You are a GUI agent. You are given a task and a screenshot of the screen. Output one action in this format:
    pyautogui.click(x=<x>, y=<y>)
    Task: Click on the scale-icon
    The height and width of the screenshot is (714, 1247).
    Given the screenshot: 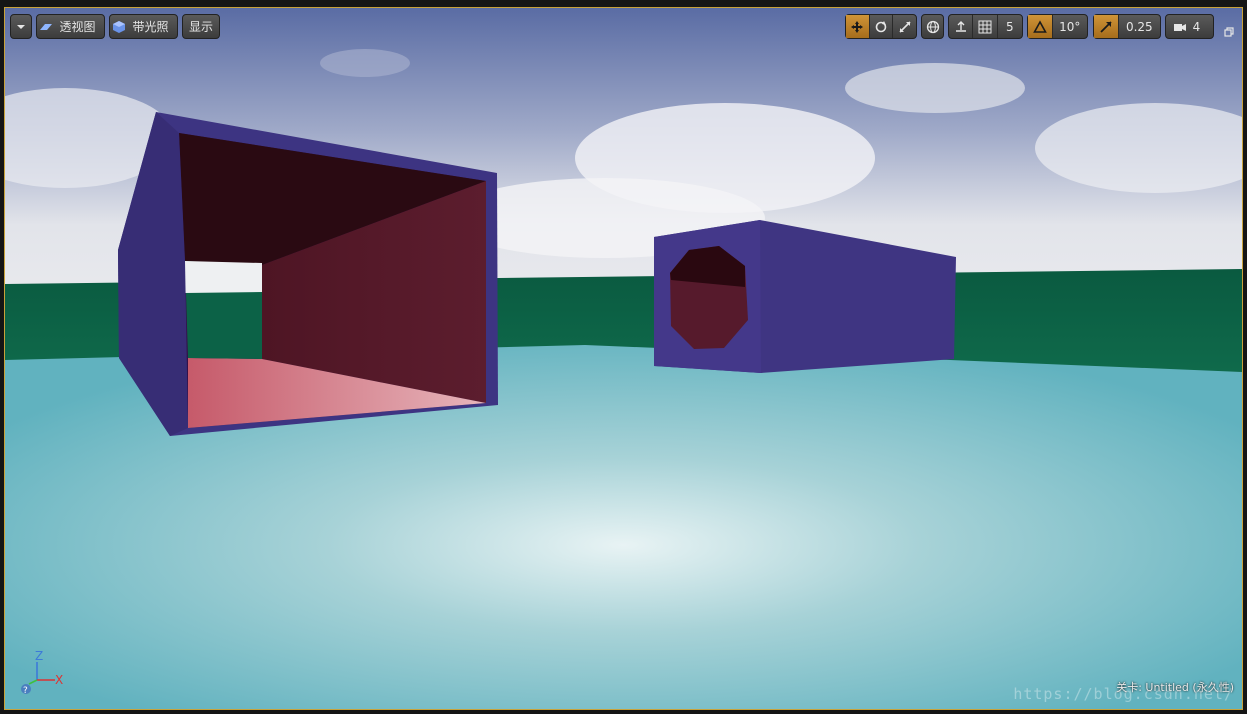 What is the action you would take?
    pyautogui.click(x=905, y=26)
    